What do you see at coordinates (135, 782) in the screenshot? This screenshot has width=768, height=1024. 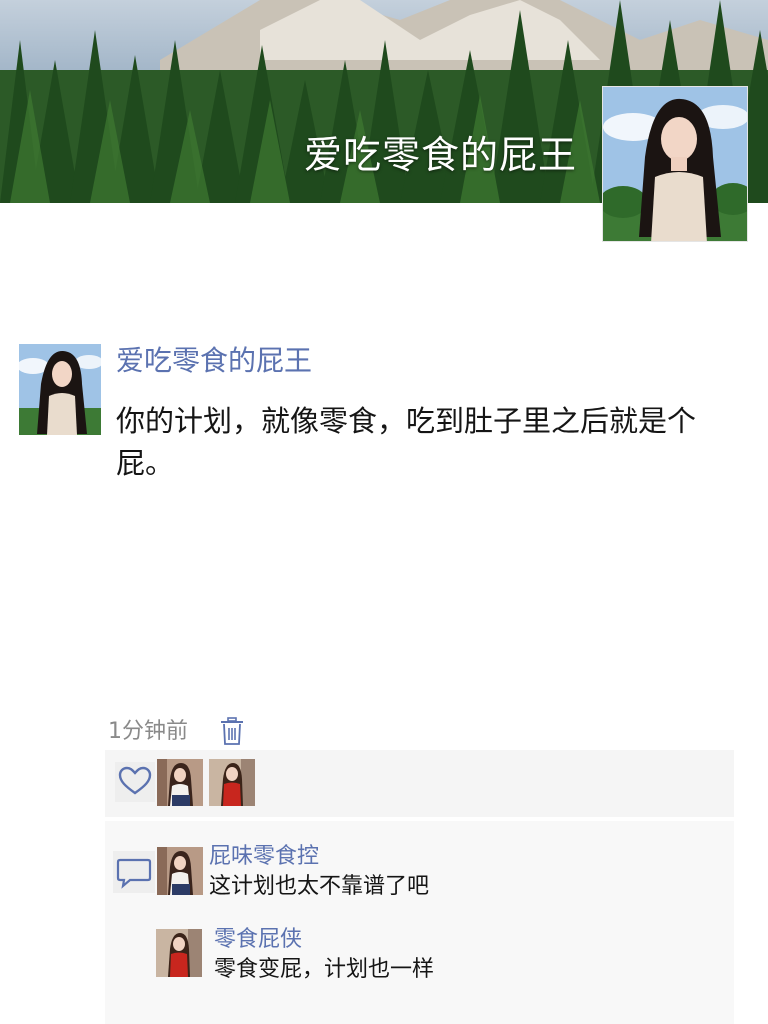 I see `heart-icon` at bounding box center [135, 782].